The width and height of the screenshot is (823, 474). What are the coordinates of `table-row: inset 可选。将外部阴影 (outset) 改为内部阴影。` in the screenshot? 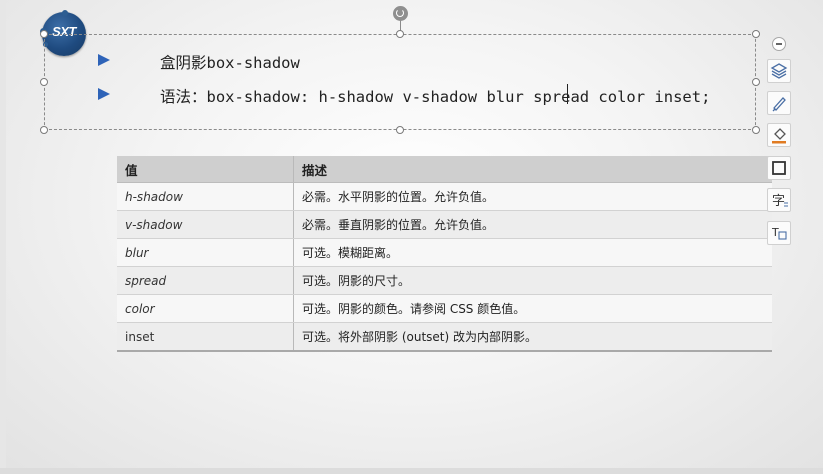 It's located at (444, 337).